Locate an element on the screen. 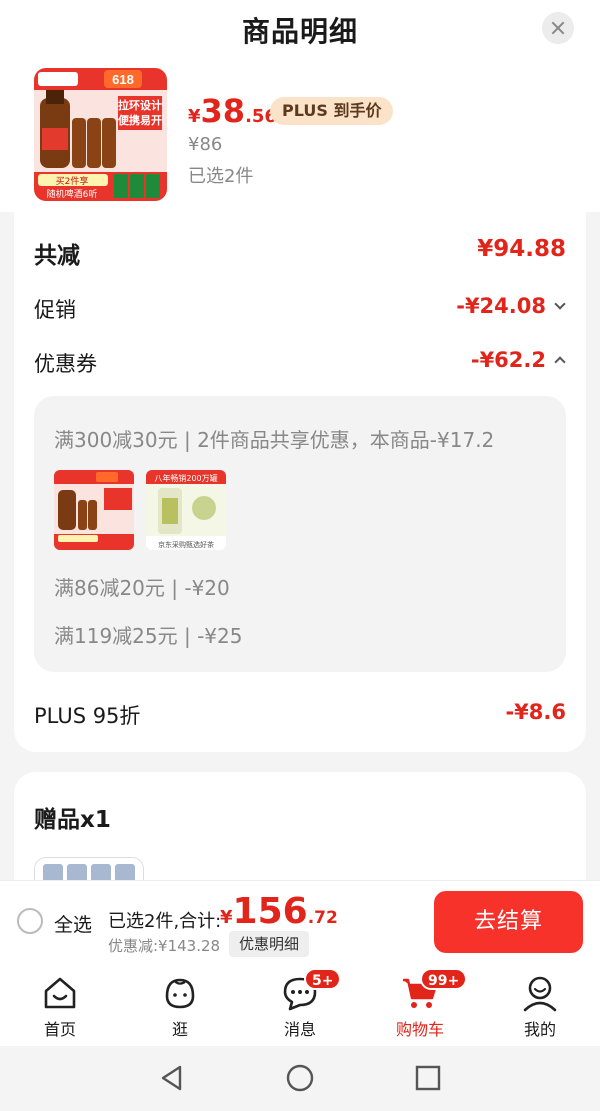 This screenshot has width=600, height=1111. coupon-value: -¥62.2 is located at coordinates (508, 360).